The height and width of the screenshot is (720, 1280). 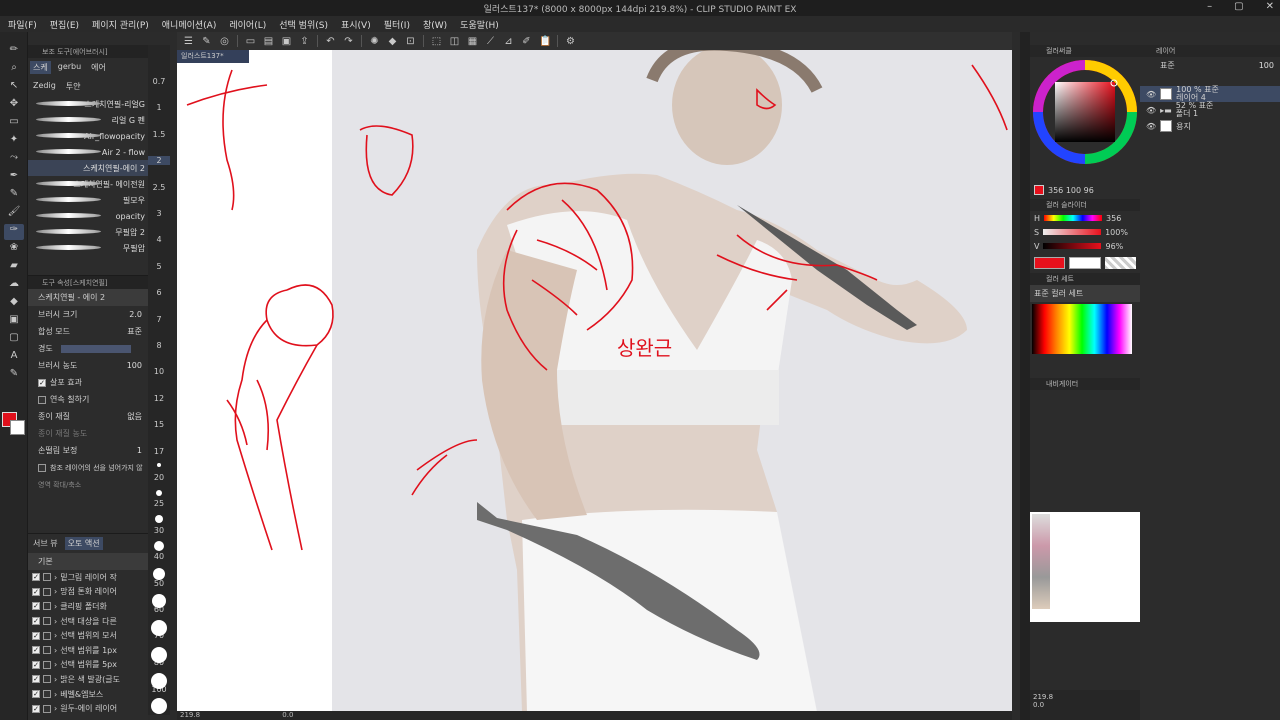 What do you see at coordinates (1210, 110) in the screenshot?
I see `layer-item: 👁 ▸▬ 52 % 표준 폴더 1` at bounding box center [1210, 110].